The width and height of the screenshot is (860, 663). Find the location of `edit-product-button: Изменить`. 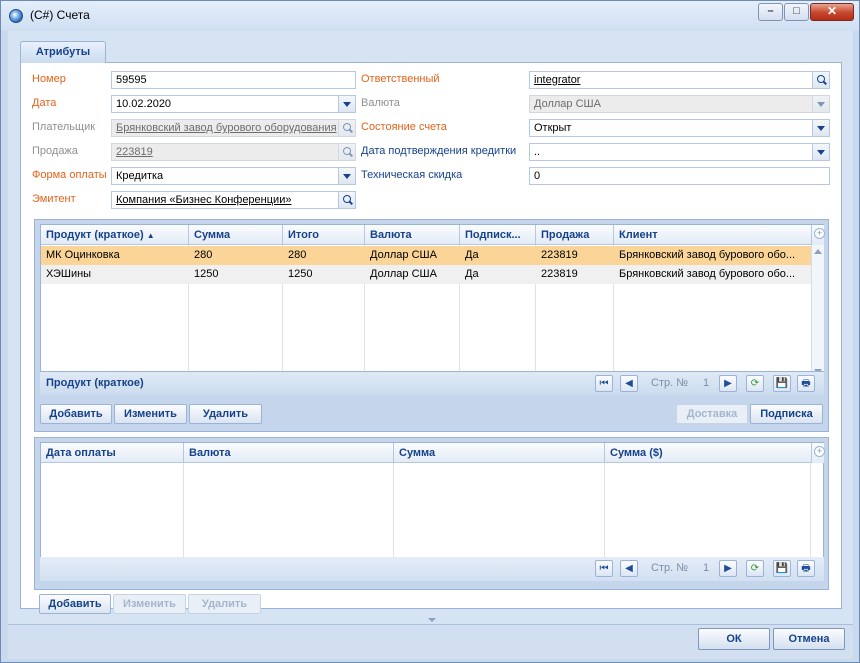

edit-product-button: Изменить is located at coordinates (150, 414).